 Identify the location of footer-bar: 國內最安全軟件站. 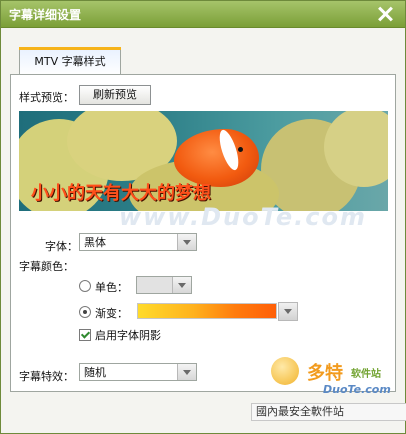
(328, 412).